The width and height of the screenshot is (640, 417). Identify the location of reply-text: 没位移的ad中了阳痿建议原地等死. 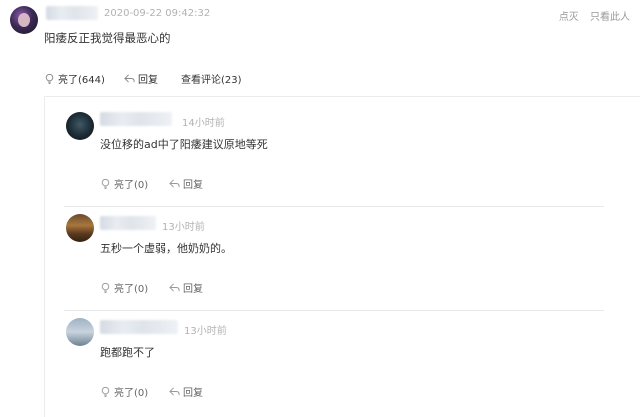
(184, 144).